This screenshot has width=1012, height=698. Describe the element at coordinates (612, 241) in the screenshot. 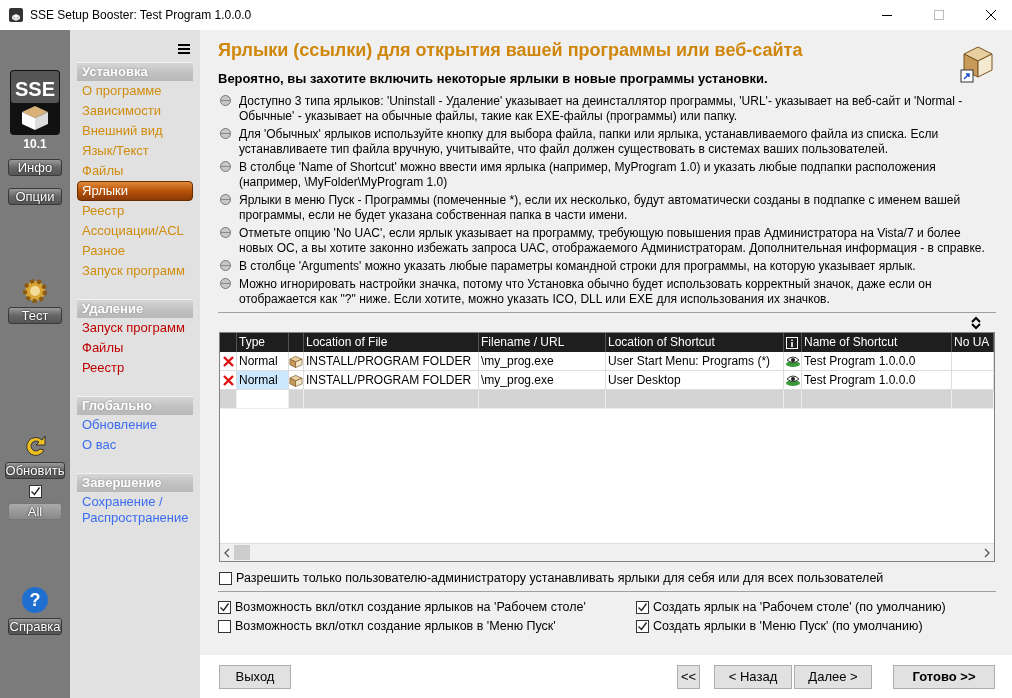

I see `hint-text: Отметьте опцию 'No UAC', если ярлык указывает на программу, требующую повышения прав Администратора на Vista/7 и более новых ОС, а вы хотите законно избежать запроса UAC, отображаемого Администраторам. Дополнительная информация - в справке.` at that location.